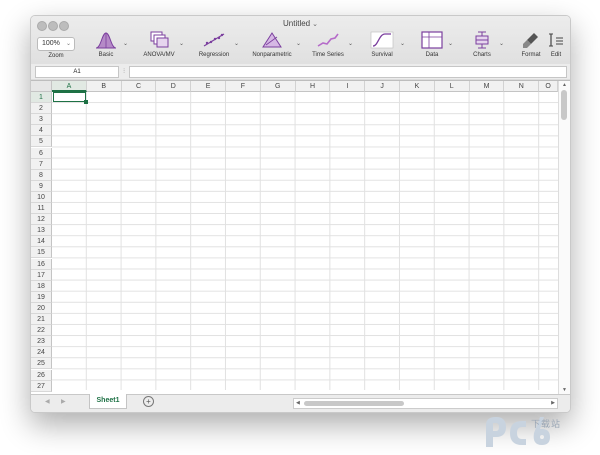  Describe the element at coordinates (564, 105) in the screenshot. I see `vertical-scroll-thumb` at that location.